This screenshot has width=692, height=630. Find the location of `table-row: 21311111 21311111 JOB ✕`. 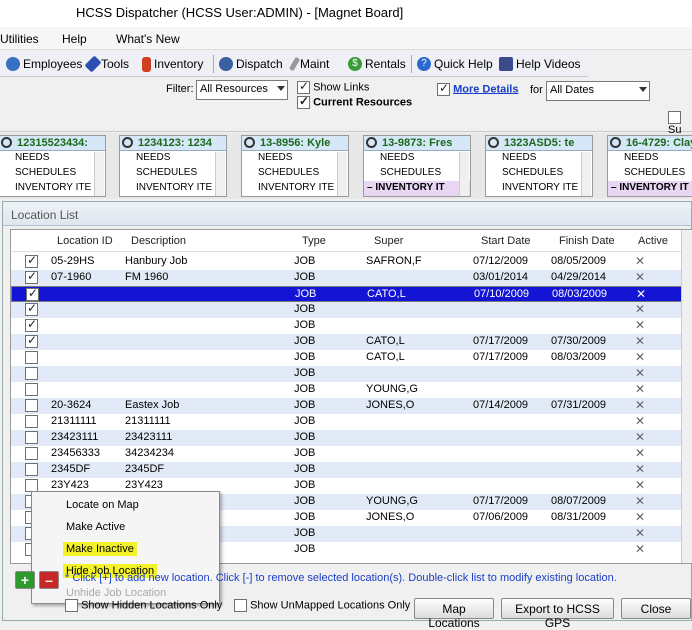

table-row: 21311111 21311111 JOB ✕ is located at coordinates (347, 422).